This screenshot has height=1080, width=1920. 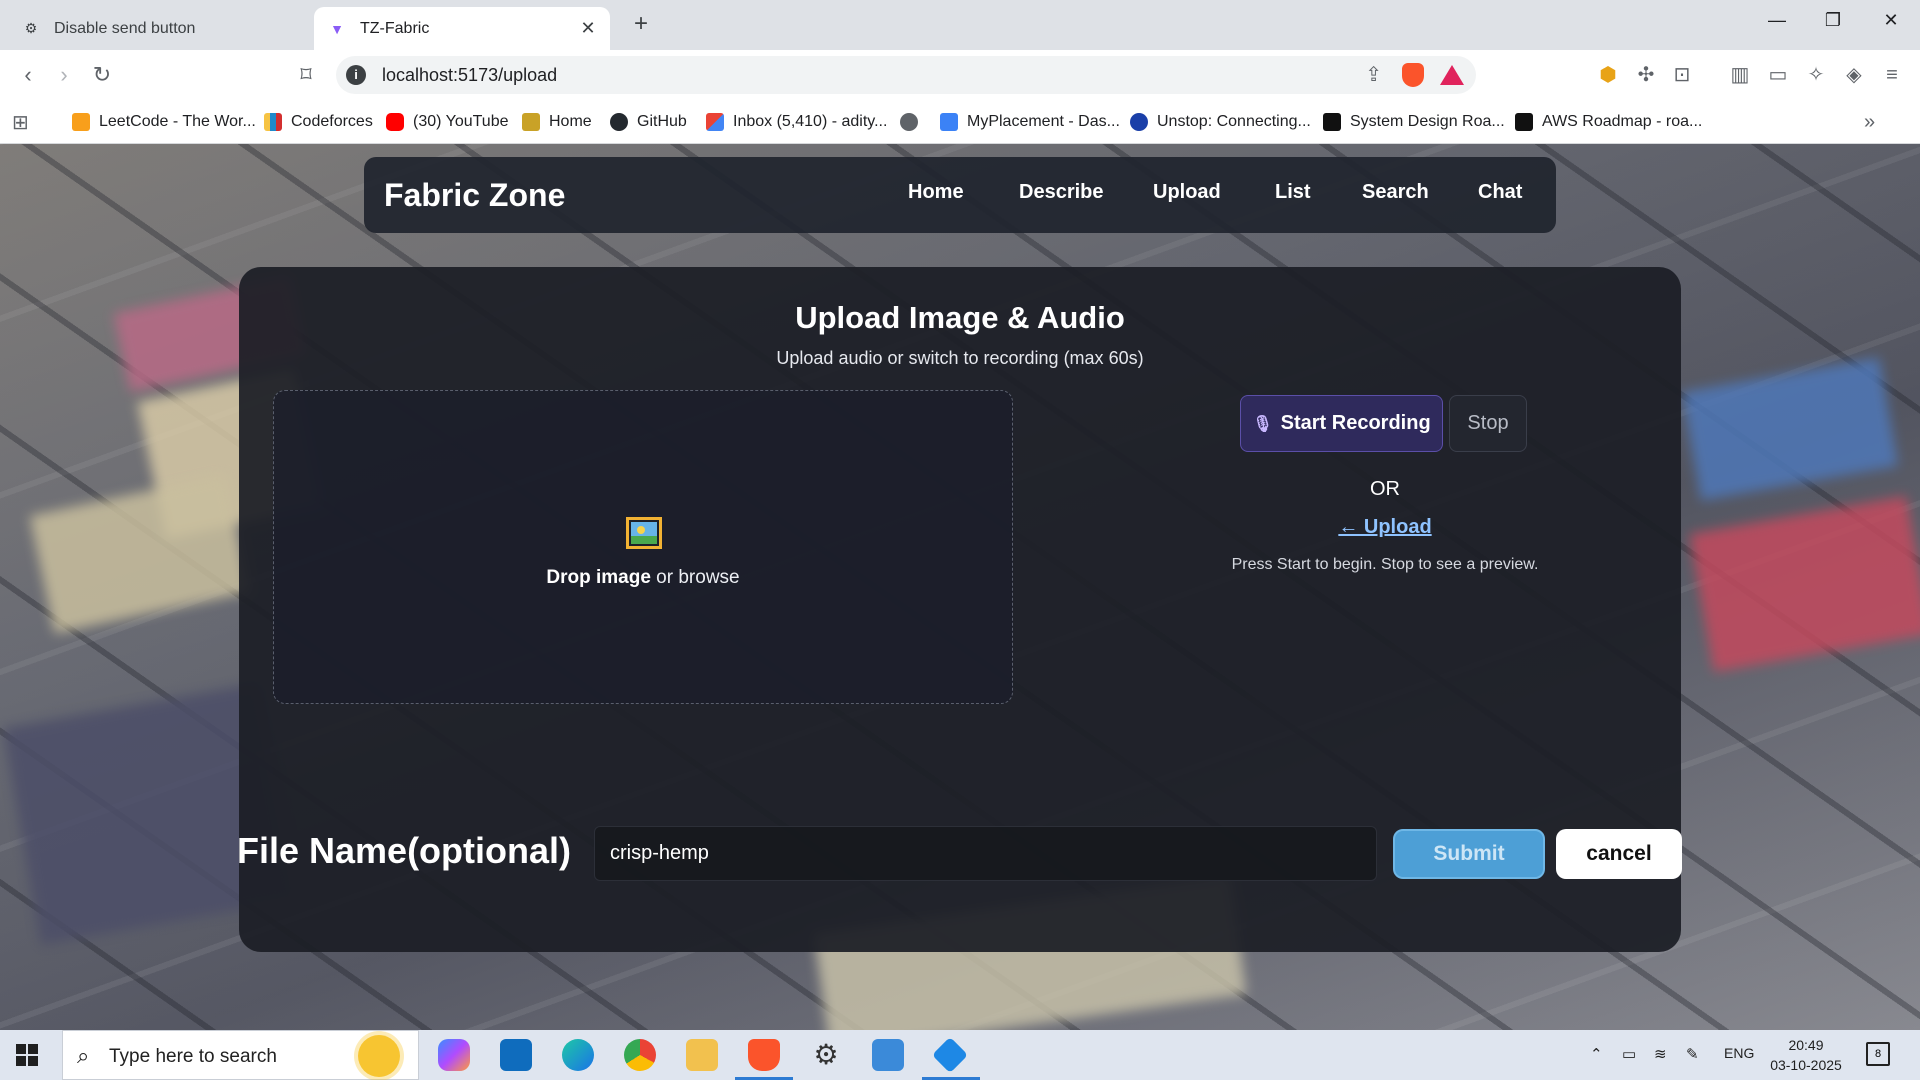 I want to click on globe-icon, so click(x=909, y=122).